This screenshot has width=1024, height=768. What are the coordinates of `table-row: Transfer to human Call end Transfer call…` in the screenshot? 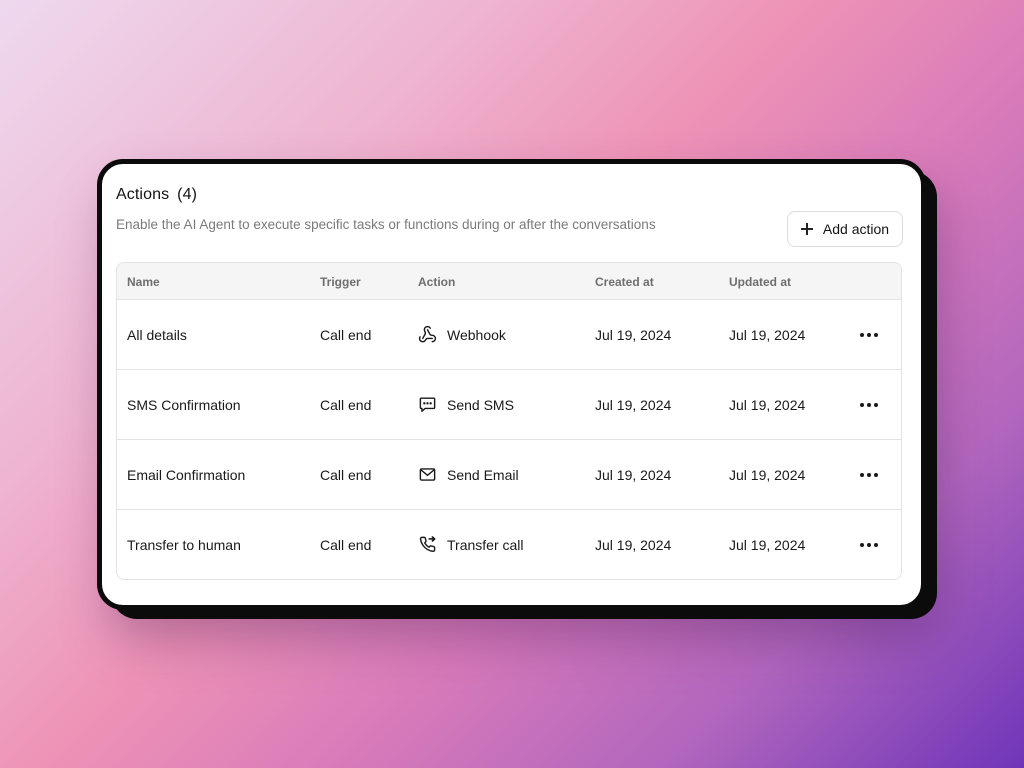 It's located at (509, 544).